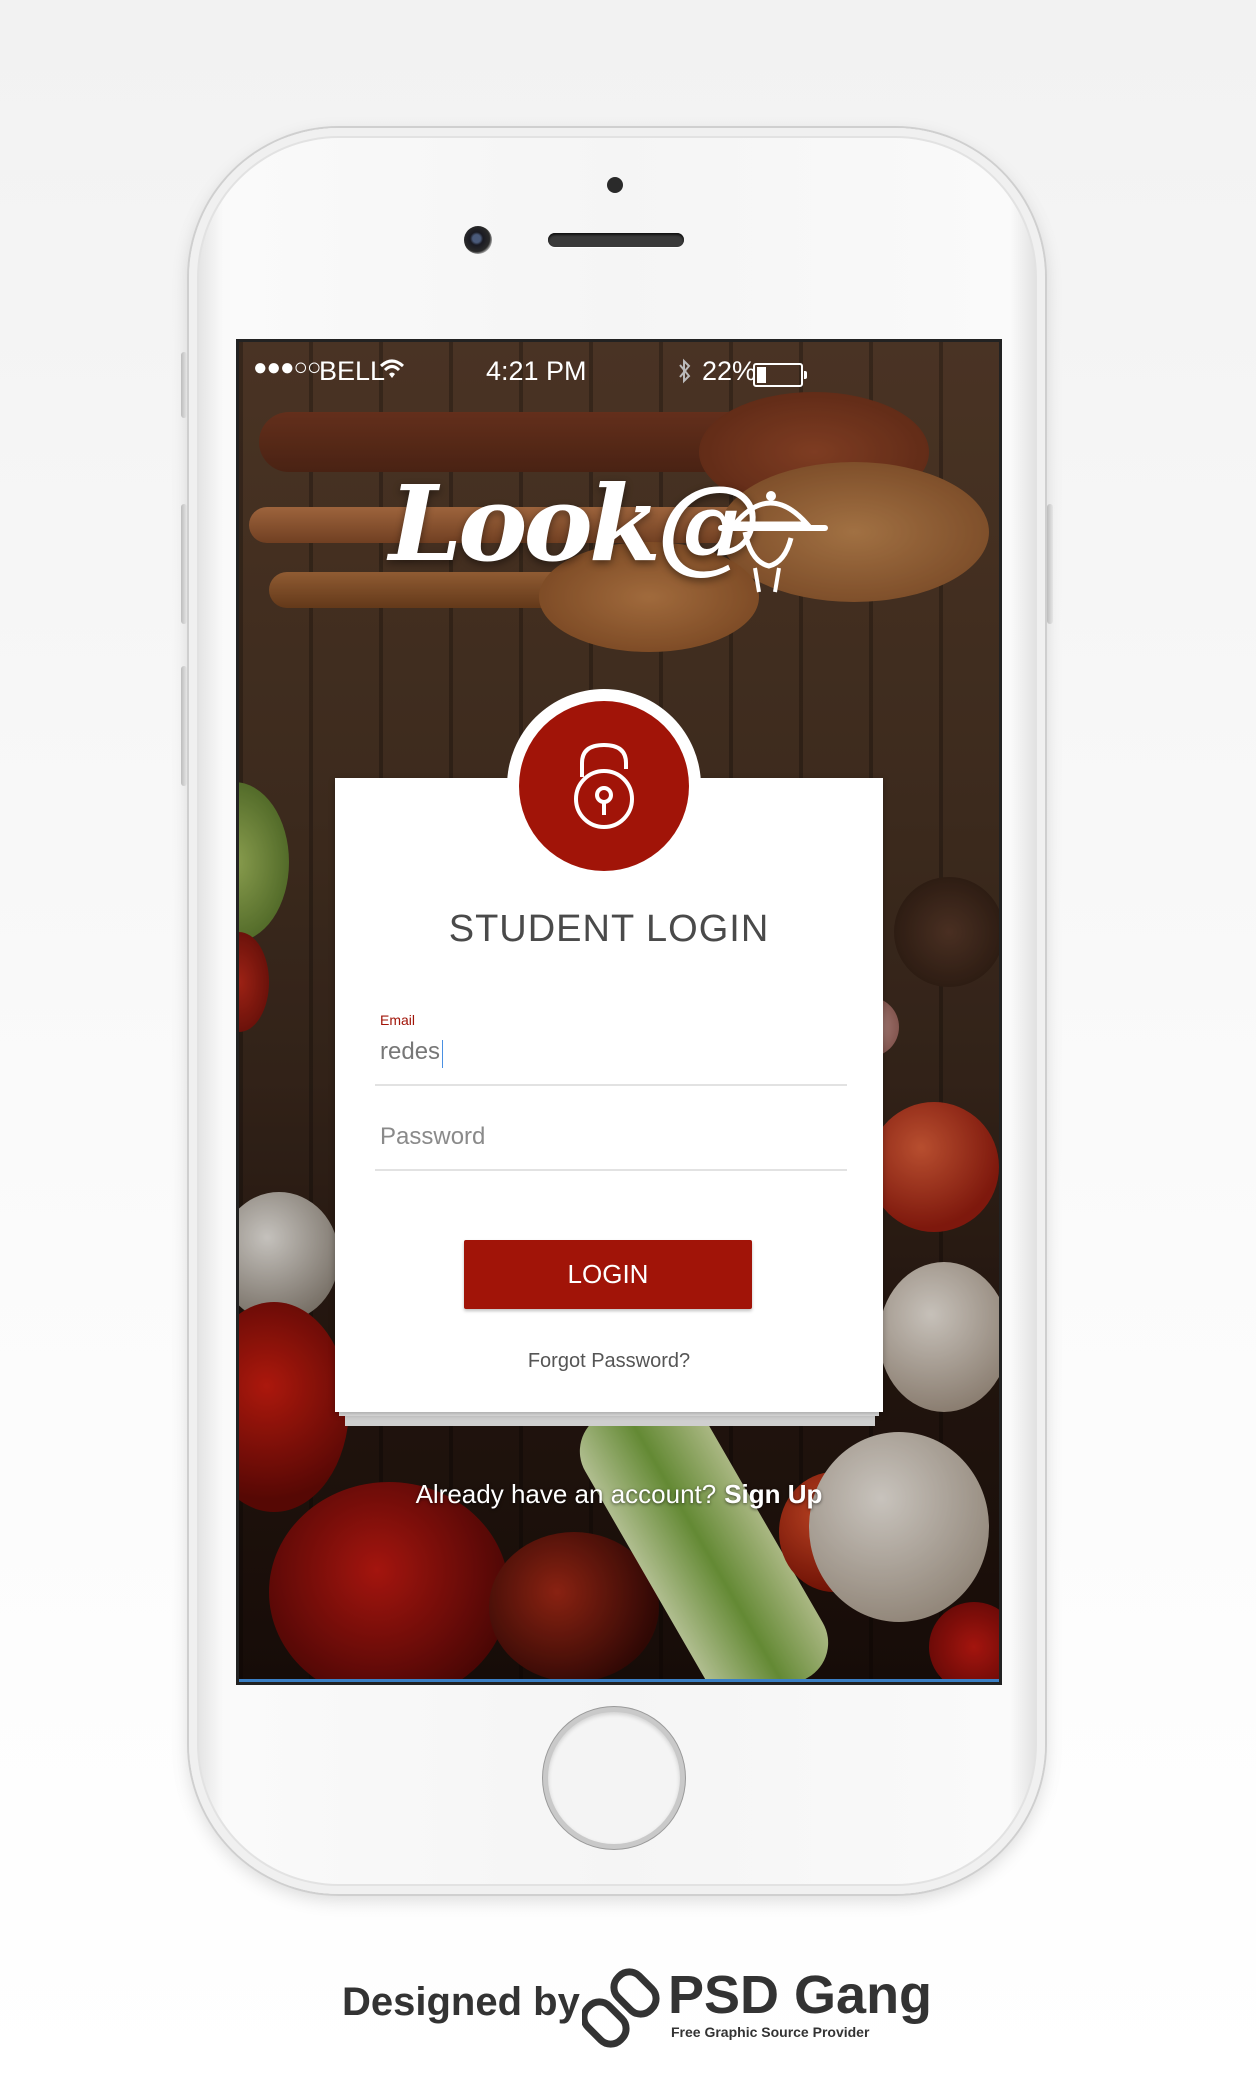  I want to click on signup-link: Sign Up, so click(773, 1494).